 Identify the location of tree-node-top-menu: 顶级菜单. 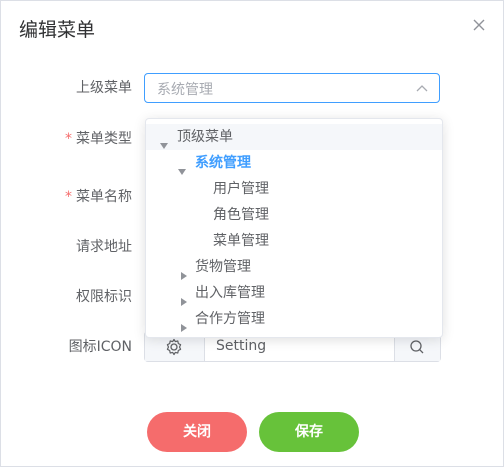
(294, 137).